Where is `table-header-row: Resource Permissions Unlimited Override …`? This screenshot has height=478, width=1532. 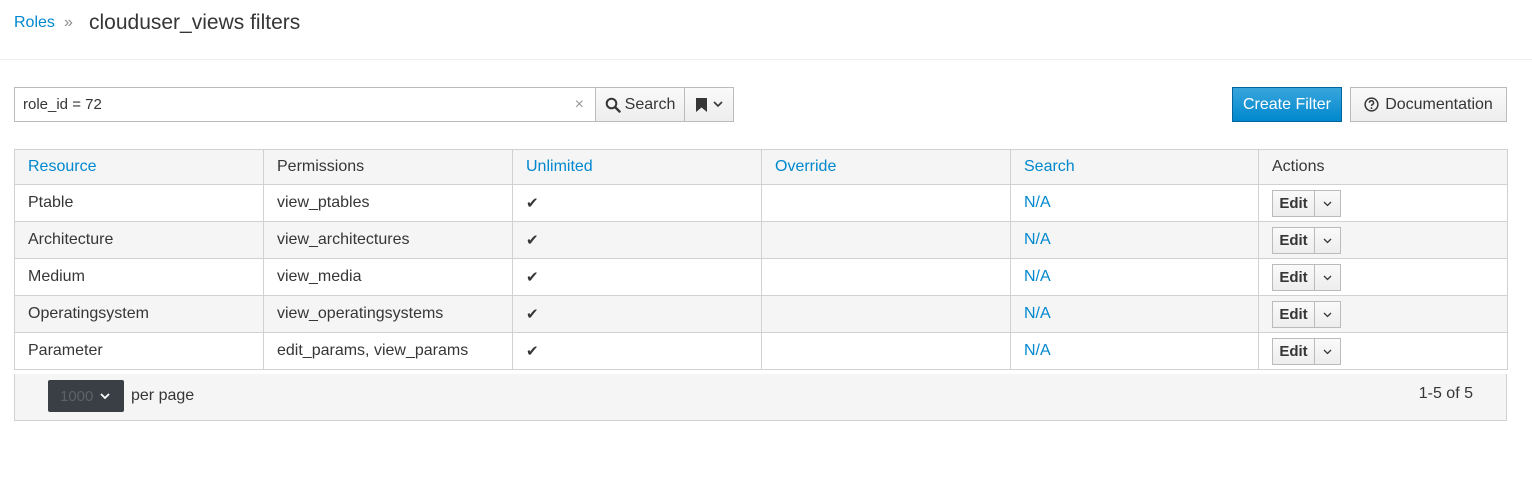 table-header-row: Resource Permissions Unlimited Override … is located at coordinates (761, 167).